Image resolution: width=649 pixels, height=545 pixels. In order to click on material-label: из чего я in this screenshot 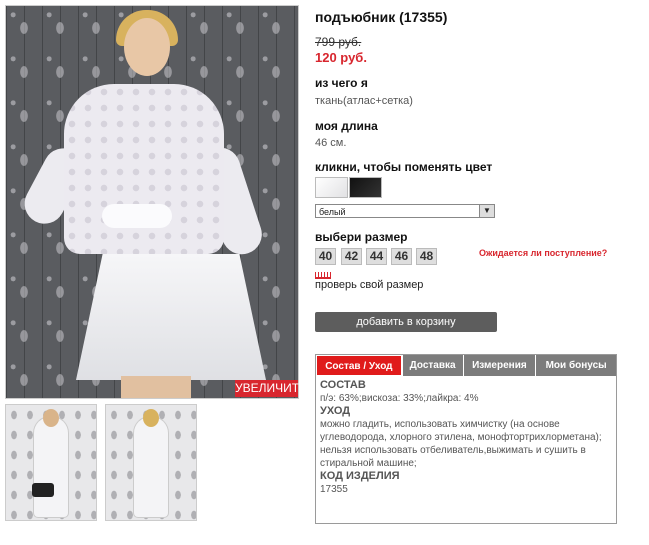, I will do `click(341, 83)`.